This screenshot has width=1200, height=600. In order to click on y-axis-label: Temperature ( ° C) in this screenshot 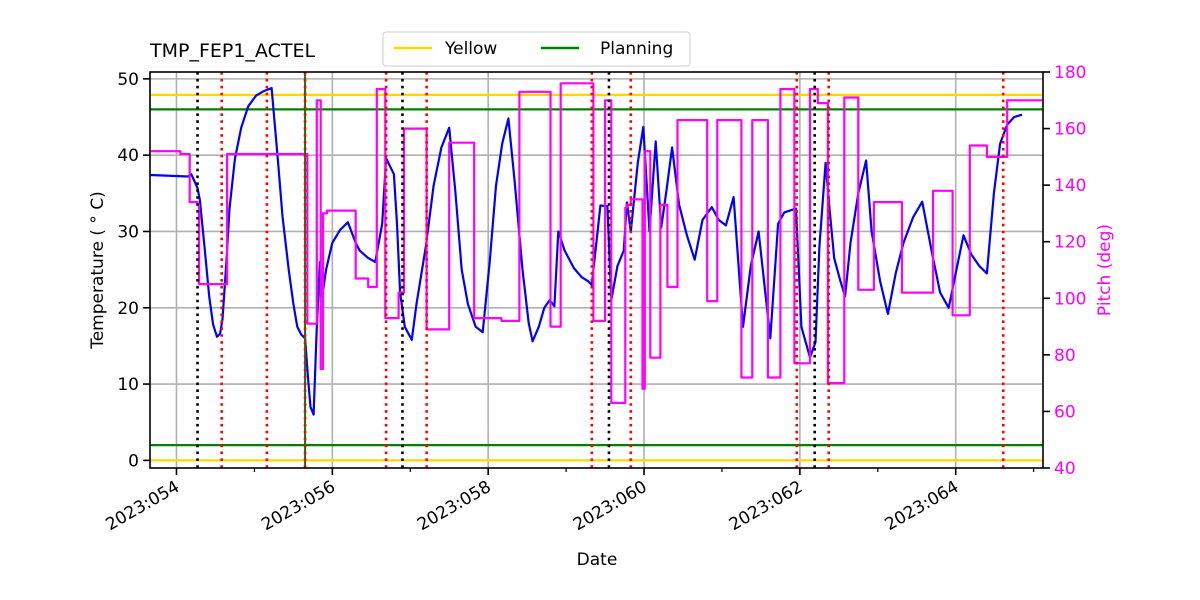, I will do `click(98, 270)`.